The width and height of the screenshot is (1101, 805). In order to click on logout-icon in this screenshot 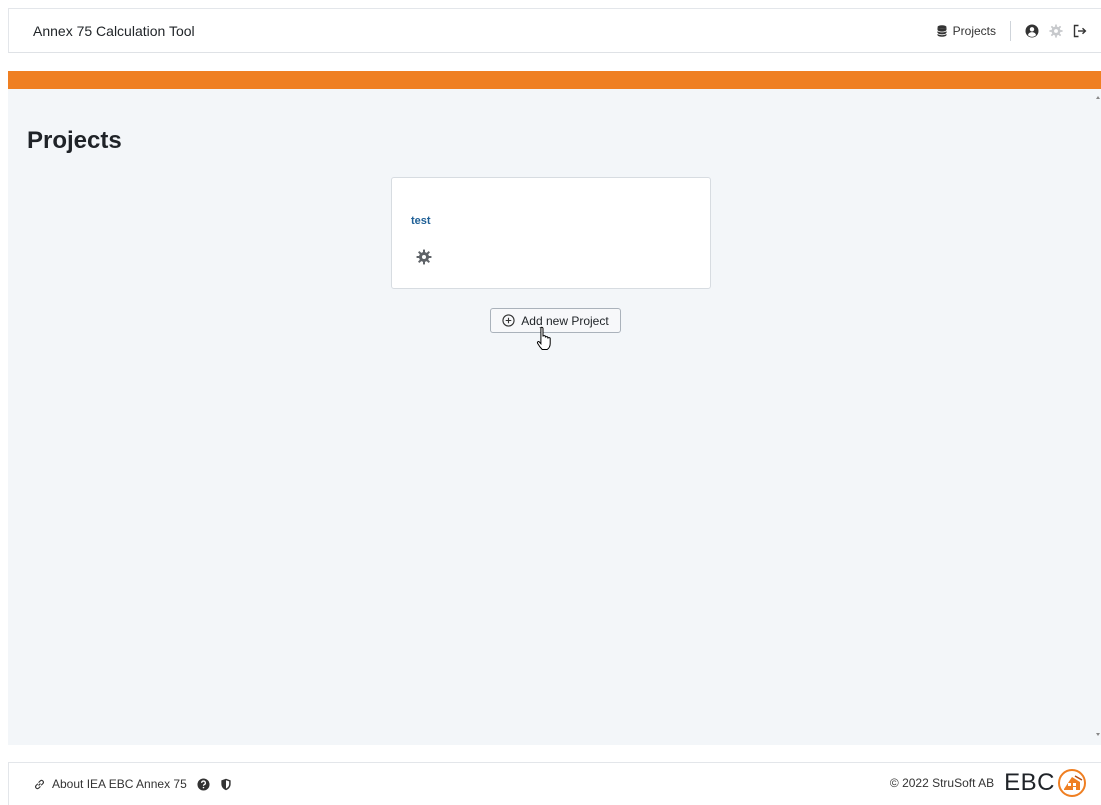, I will do `click(1080, 31)`.